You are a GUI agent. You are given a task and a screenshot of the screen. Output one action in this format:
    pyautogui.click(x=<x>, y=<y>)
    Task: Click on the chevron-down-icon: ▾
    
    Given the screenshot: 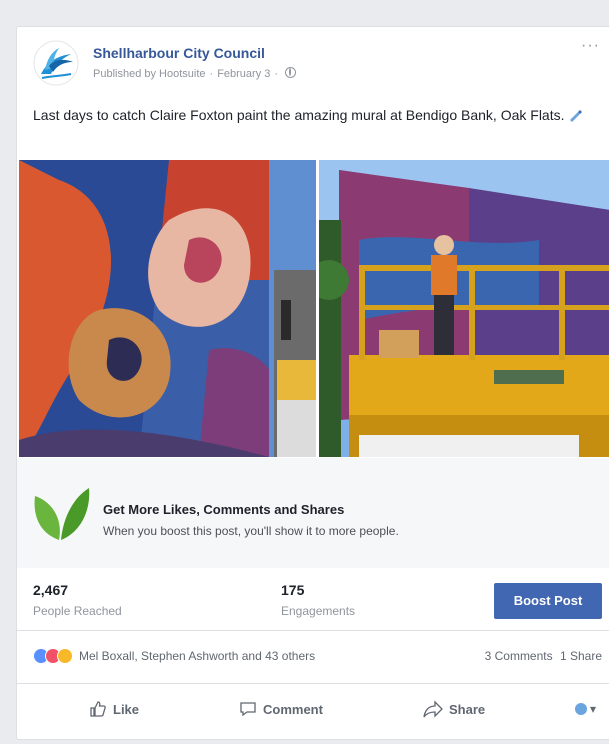 What is the action you would take?
    pyautogui.click(x=592, y=709)
    